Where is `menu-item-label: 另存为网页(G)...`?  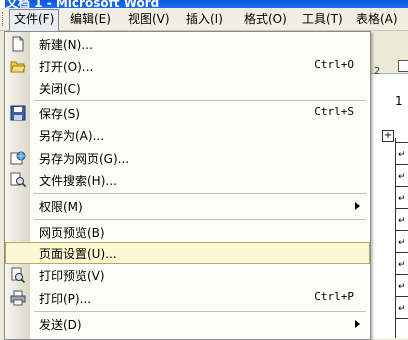
menu-item-label: 另存为网页(G)... is located at coordinates (84, 159).